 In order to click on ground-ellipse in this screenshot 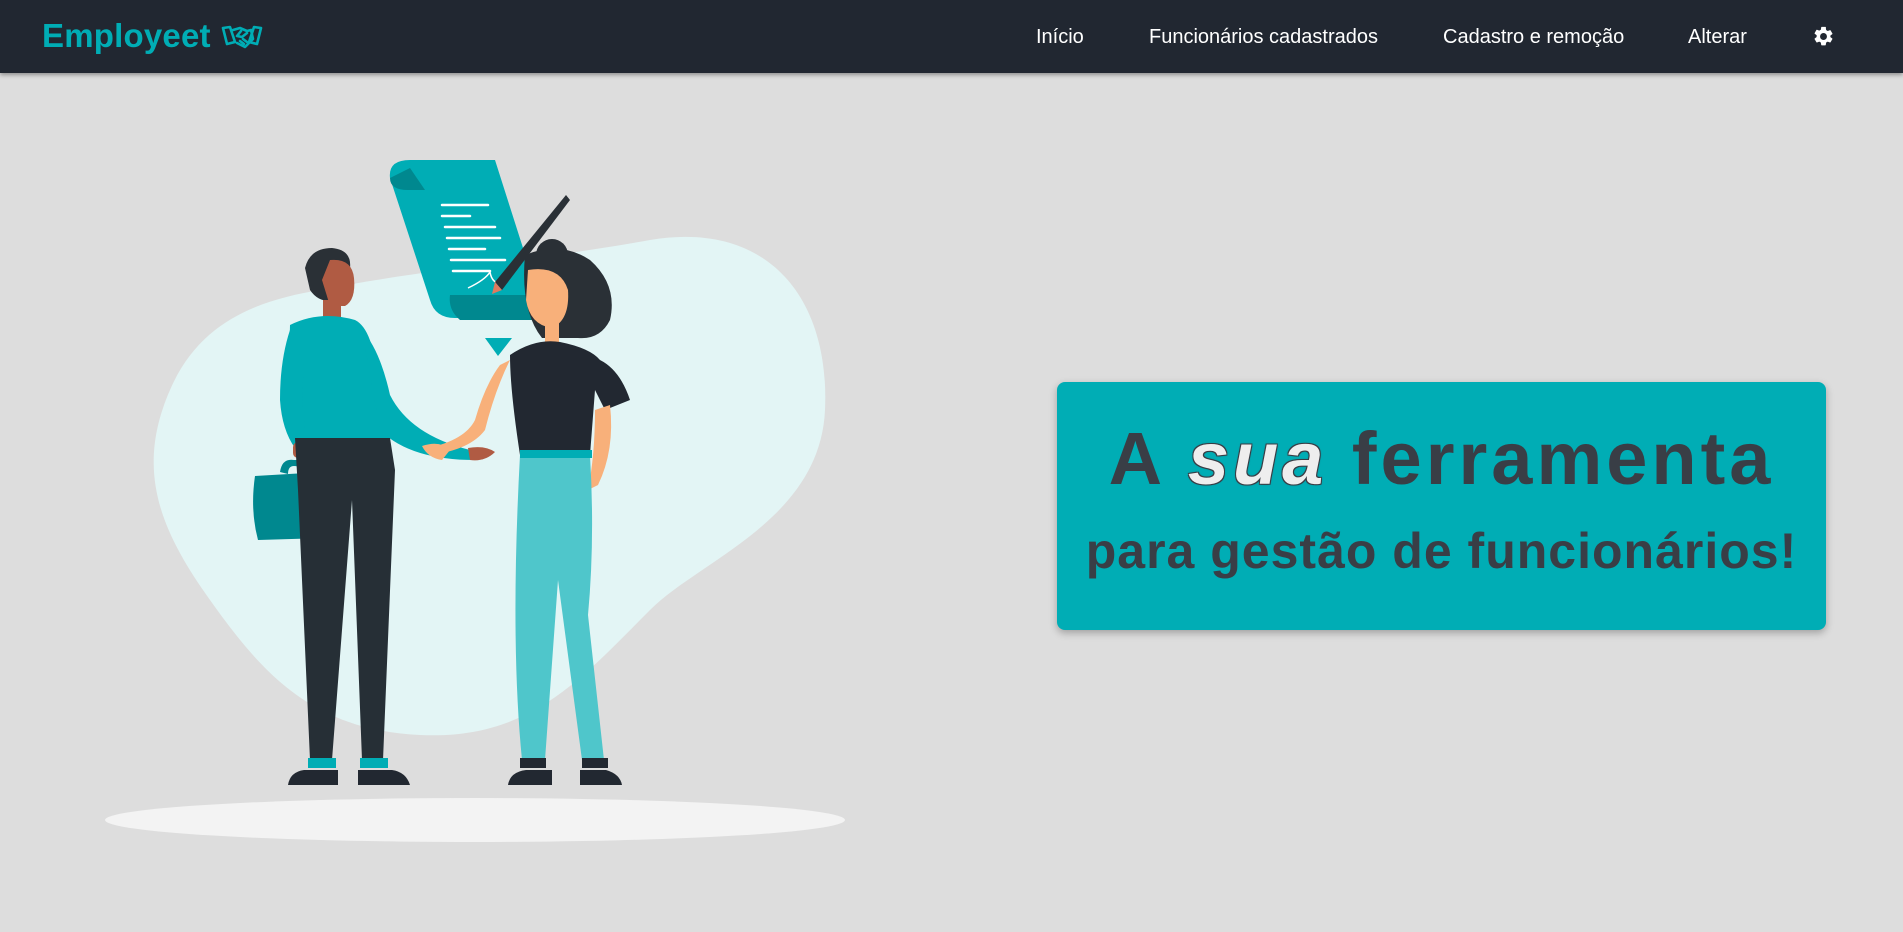, I will do `click(475, 820)`.